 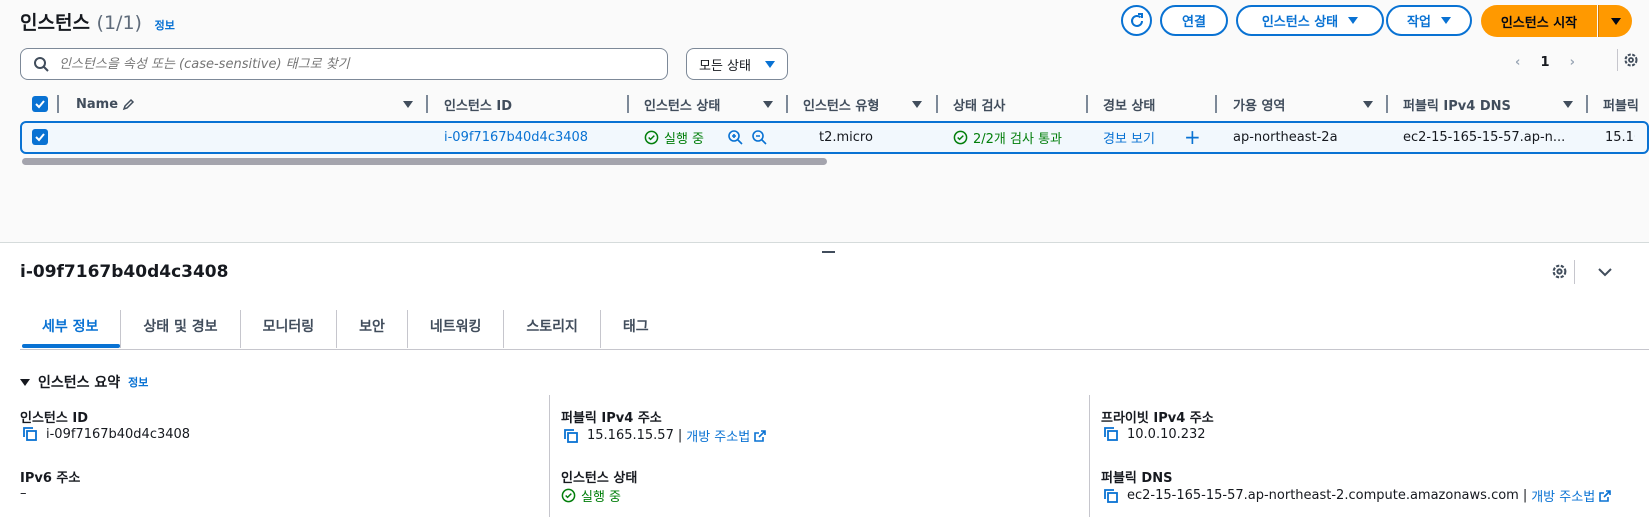 What do you see at coordinates (1017, 139) in the screenshot?
I see `row-status-check-text: 2/2개 검사 통과` at bounding box center [1017, 139].